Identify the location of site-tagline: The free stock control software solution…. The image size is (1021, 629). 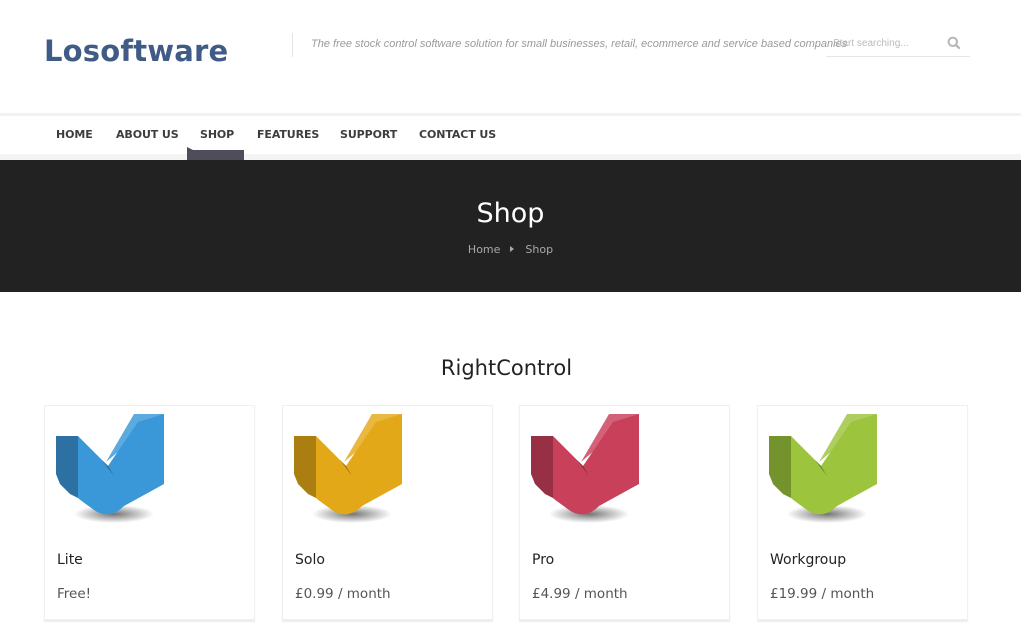
(579, 44).